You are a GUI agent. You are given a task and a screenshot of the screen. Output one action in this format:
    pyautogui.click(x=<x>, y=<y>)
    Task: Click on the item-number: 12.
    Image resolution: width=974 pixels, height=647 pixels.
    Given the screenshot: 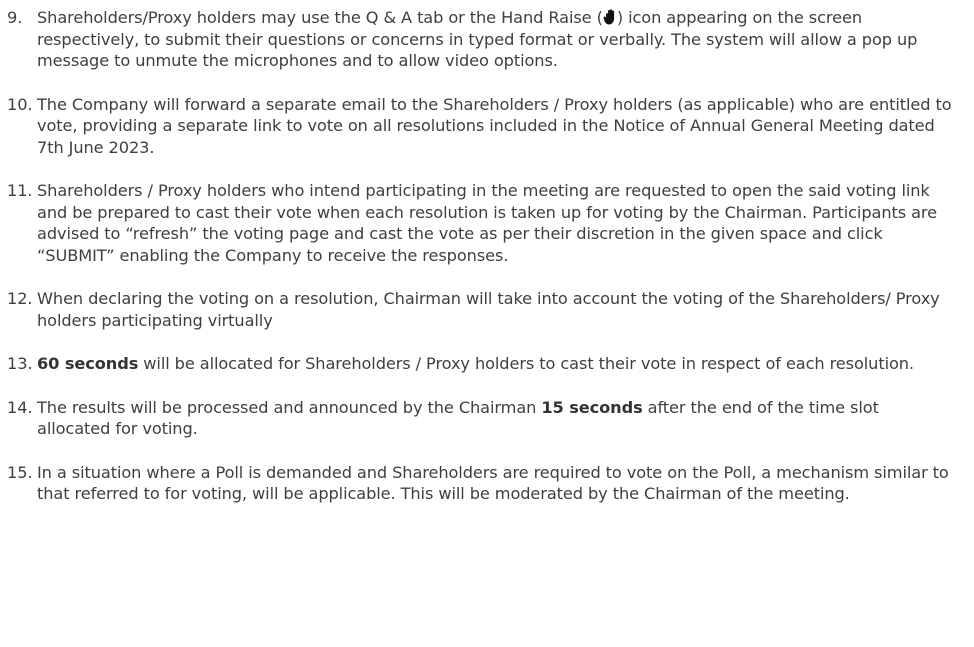 What is the action you would take?
    pyautogui.click(x=20, y=298)
    